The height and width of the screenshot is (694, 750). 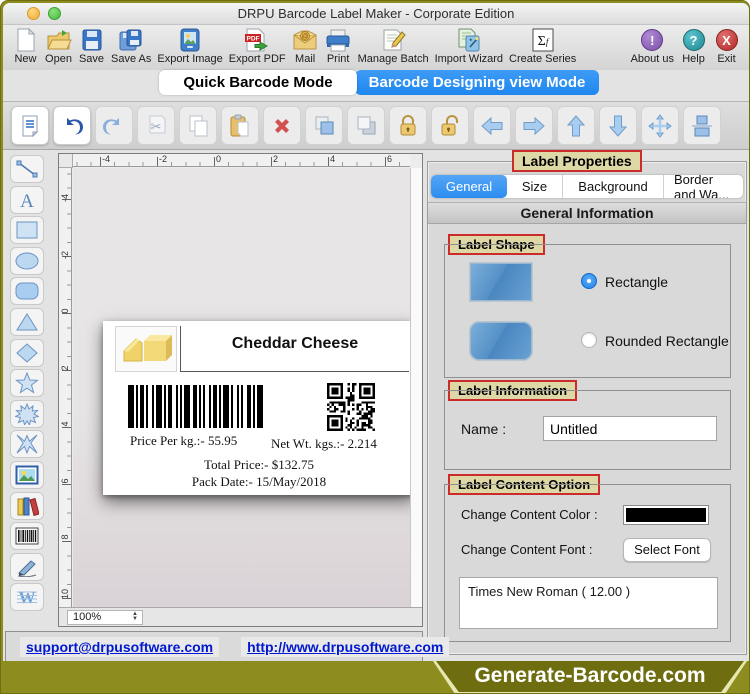 What do you see at coordinates (276, 159) in the screenshot?
I see `h-ruler-tick: 2` at bounding box center [276, 159].